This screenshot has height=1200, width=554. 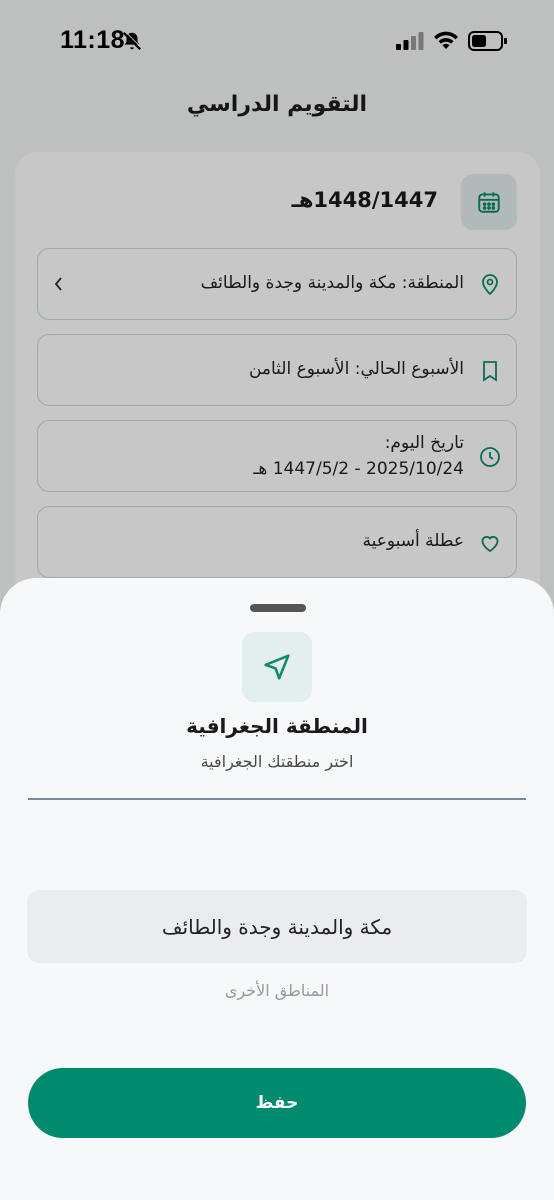 I want to click on navigation-arrow-icon, so click(x=277, y=667).